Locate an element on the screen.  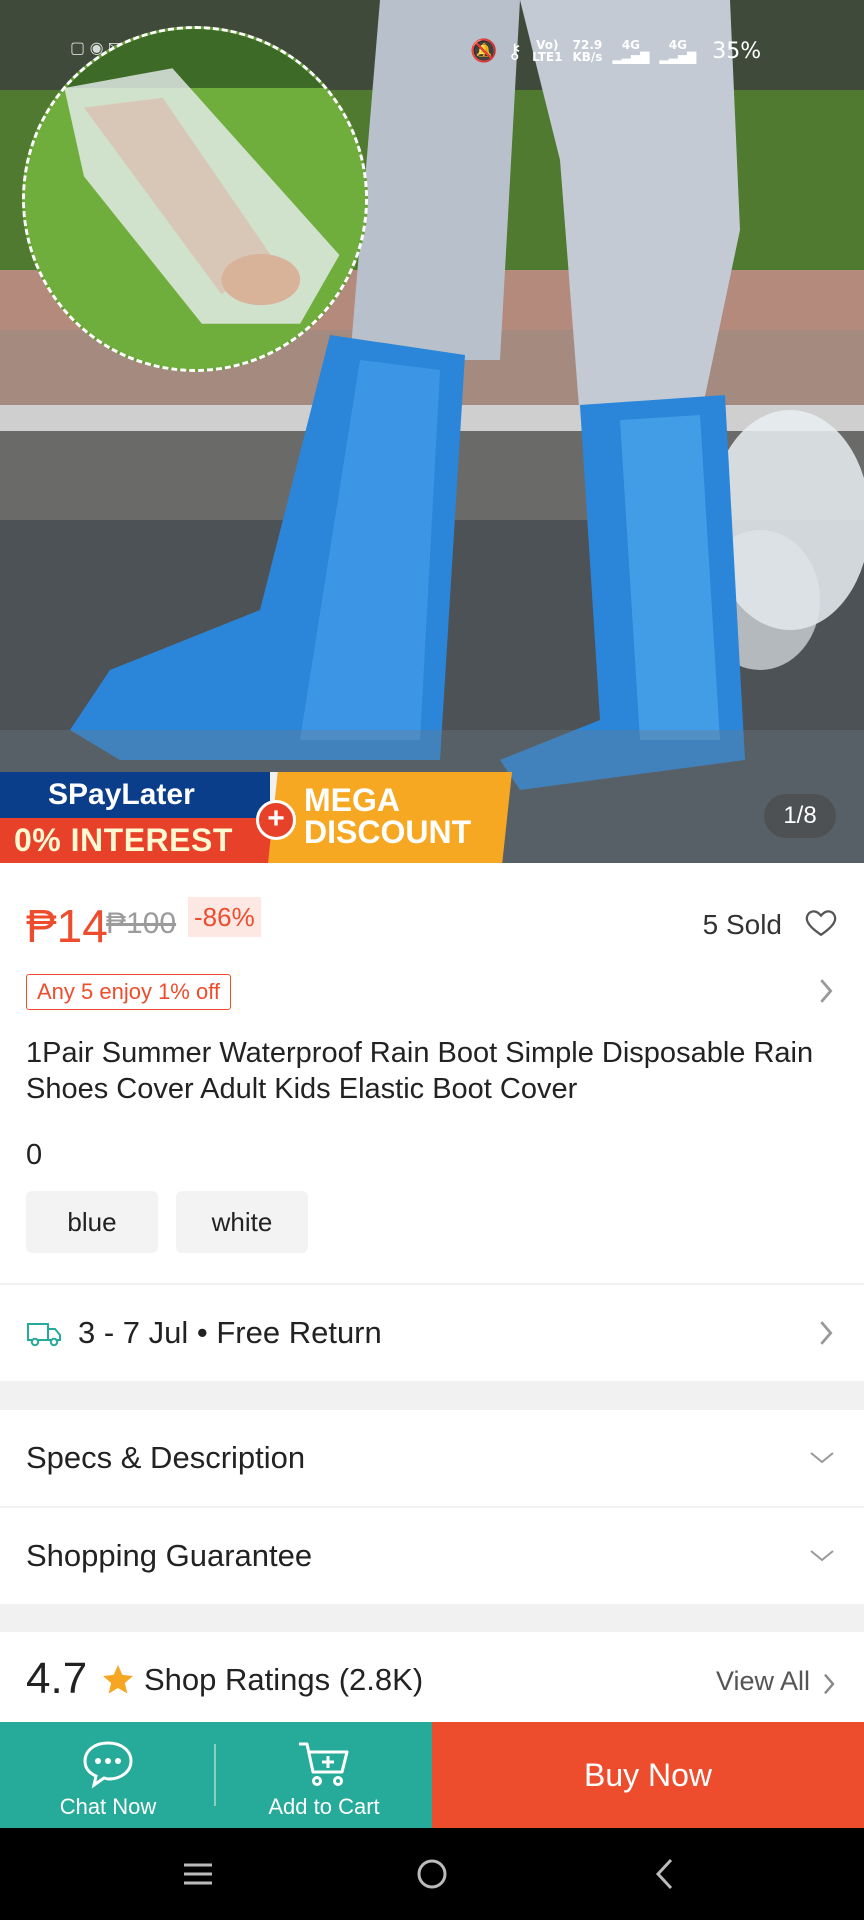
rating-score: 4.7 is located at coordinates (57, 1678).